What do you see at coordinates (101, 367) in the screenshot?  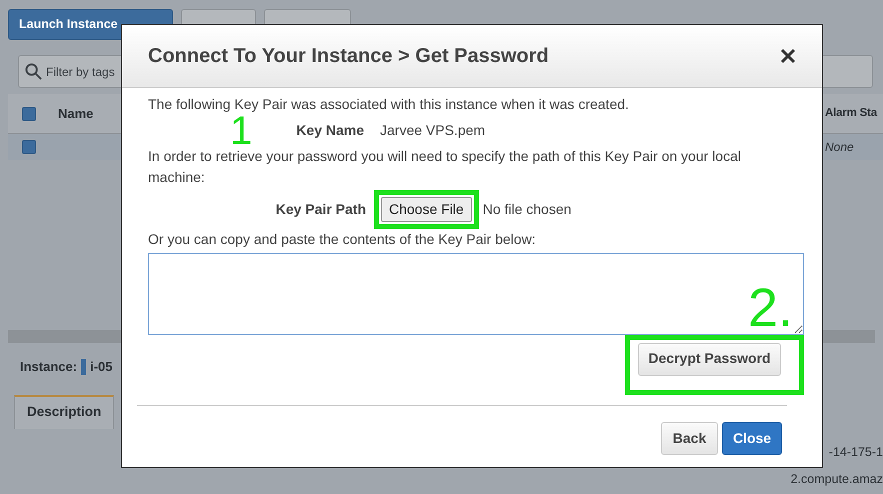 I see `instance-id: i-05` at bounding box center [101, 367].